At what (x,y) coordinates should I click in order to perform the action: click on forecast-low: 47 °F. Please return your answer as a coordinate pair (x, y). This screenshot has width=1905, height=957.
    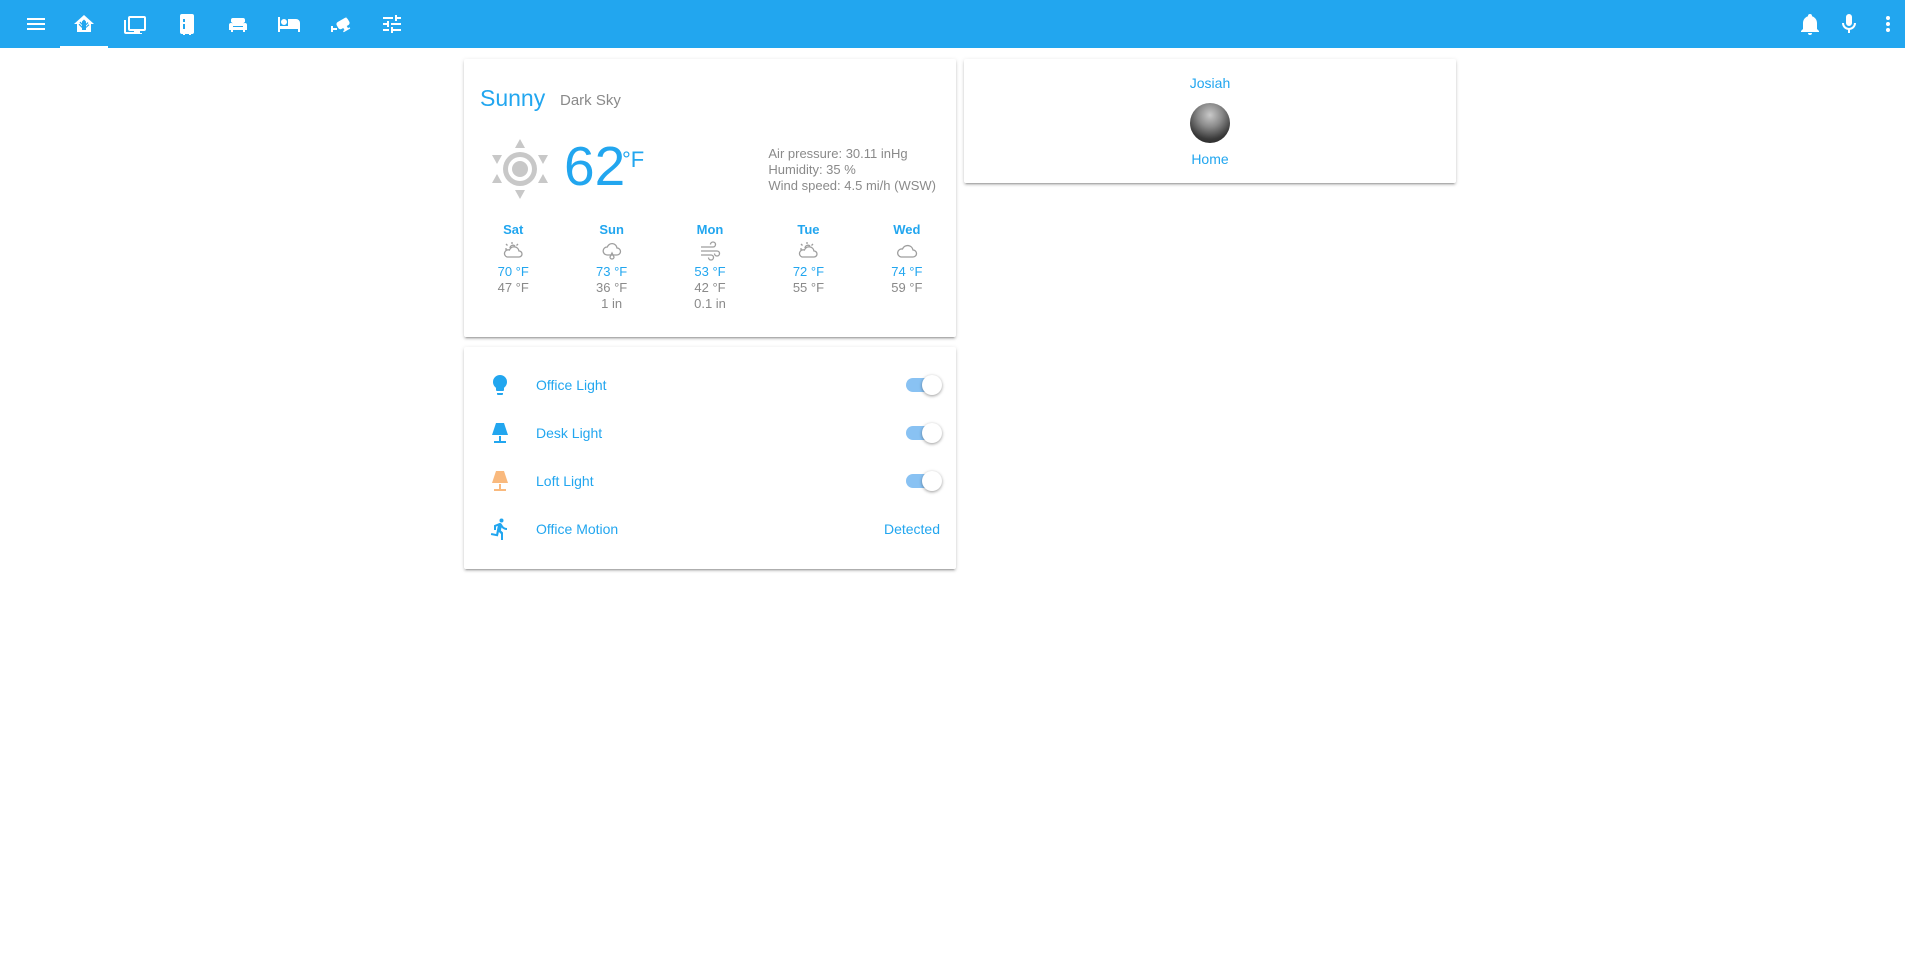
    Looking at the image, I should click on (513, 287).